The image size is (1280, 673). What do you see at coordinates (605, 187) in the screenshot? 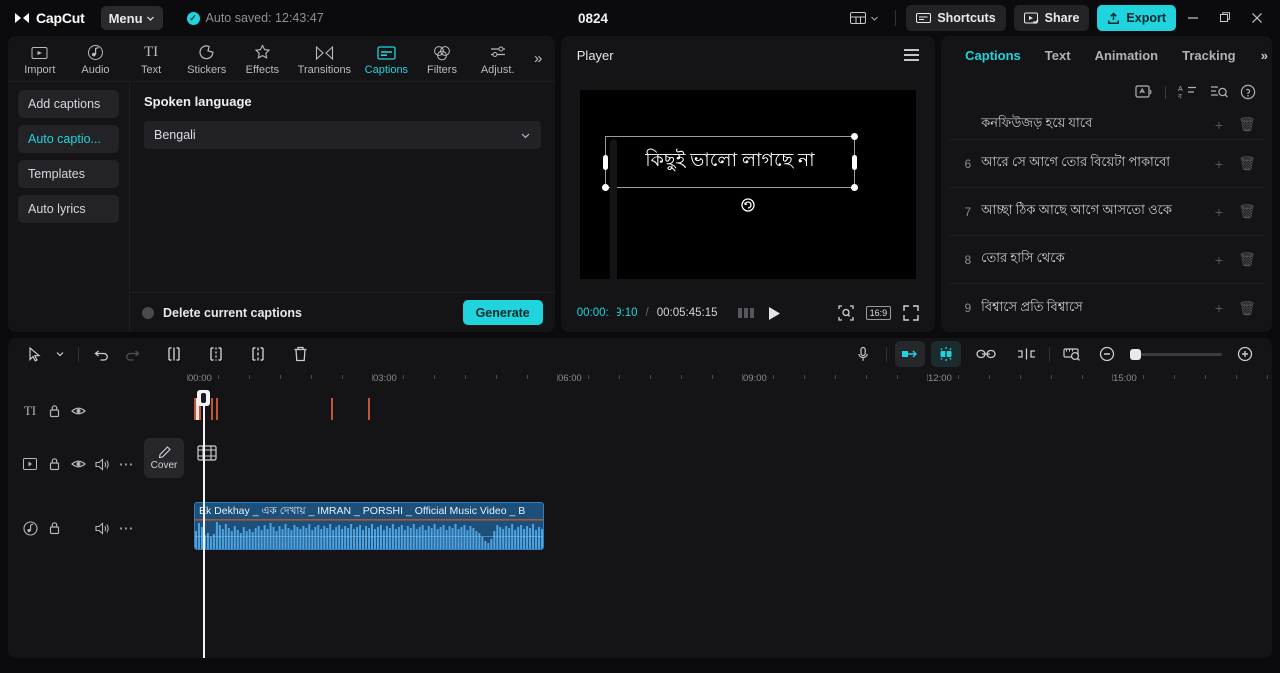
I see `resize-handle-bottom-left` at bounding box center [605, 187].